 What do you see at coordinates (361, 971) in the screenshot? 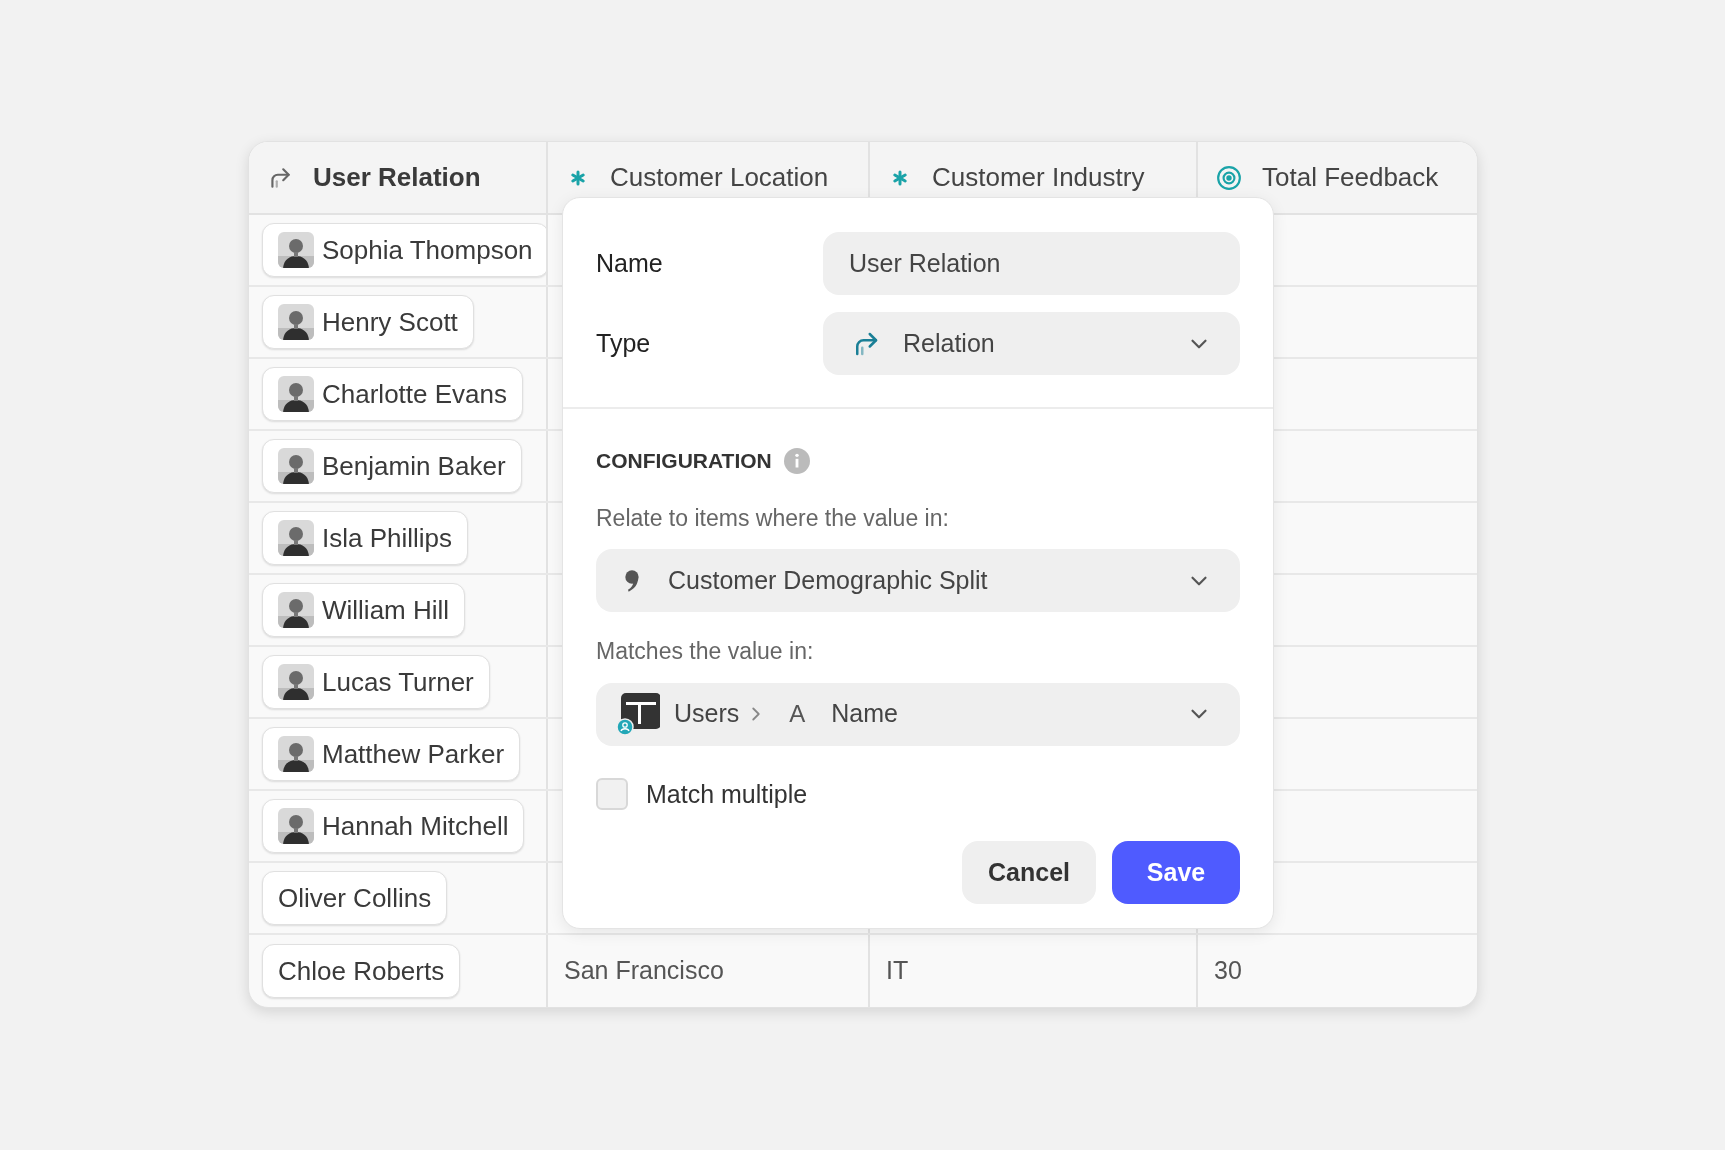
I see `user-chip: Chloe Roberts` at bounding box center [361, 971].